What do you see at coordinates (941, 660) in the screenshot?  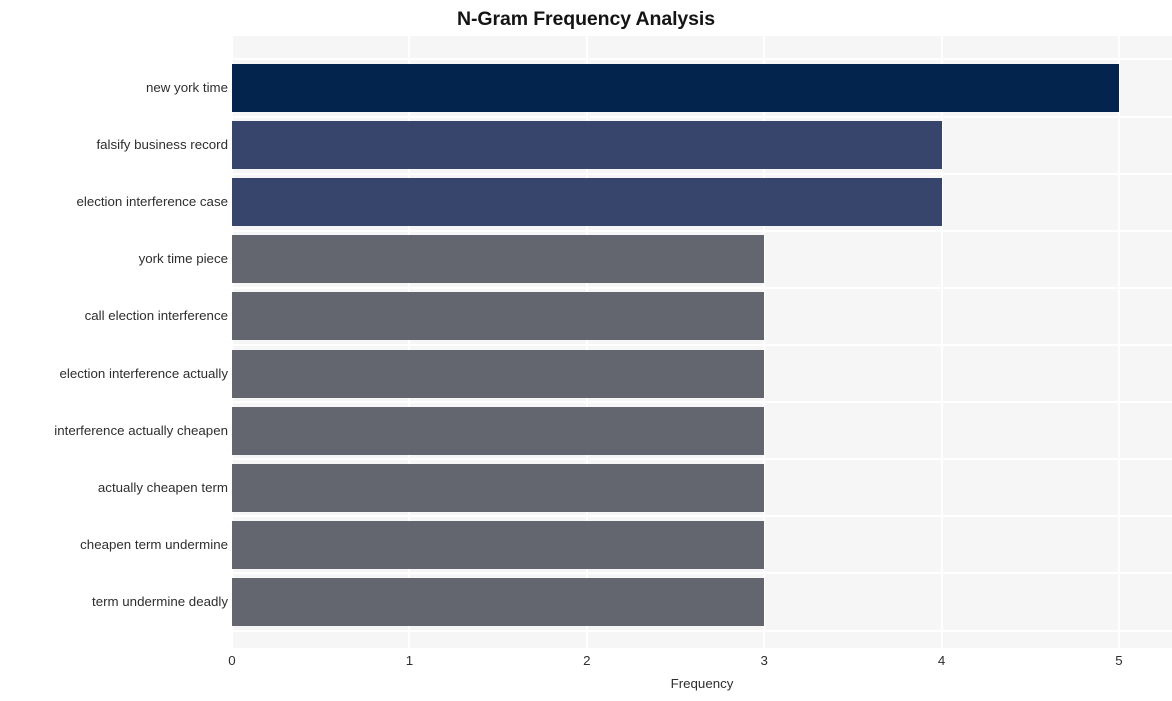 I see `x-axis-tick-label: 4` at bounding box center [941, 660].